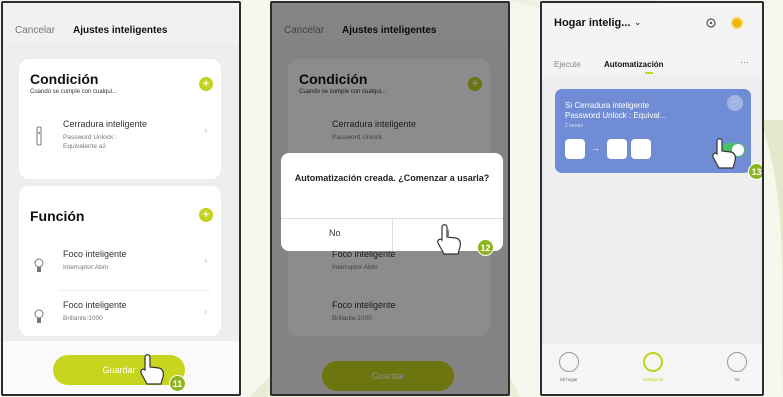 This screenshot has width=783, height=397. What do you see at coordinates (737, 379) in the screenshot?
I see `nav-label: Yo` at bounding box center [737, 379].